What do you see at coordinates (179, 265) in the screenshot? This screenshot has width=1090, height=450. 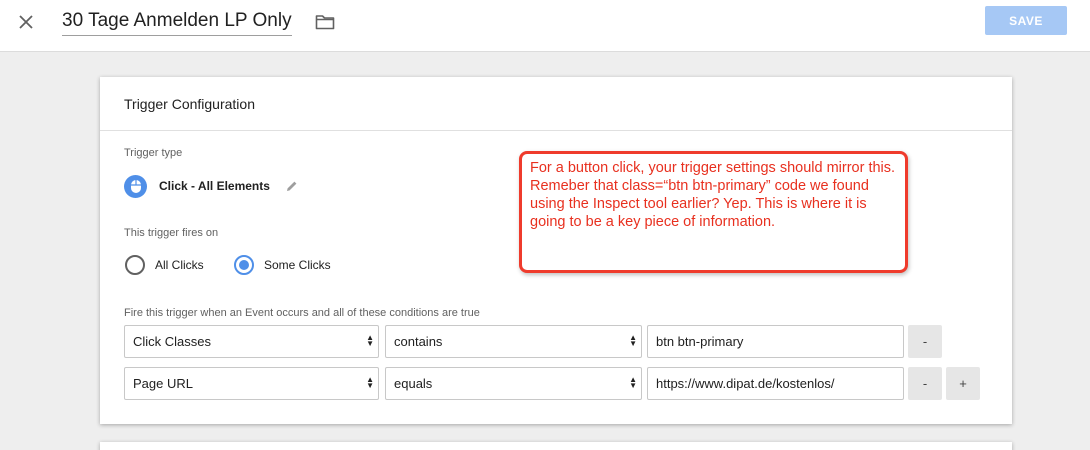 I see `radio-label: All Clicks` at bounding box center [179, 265].